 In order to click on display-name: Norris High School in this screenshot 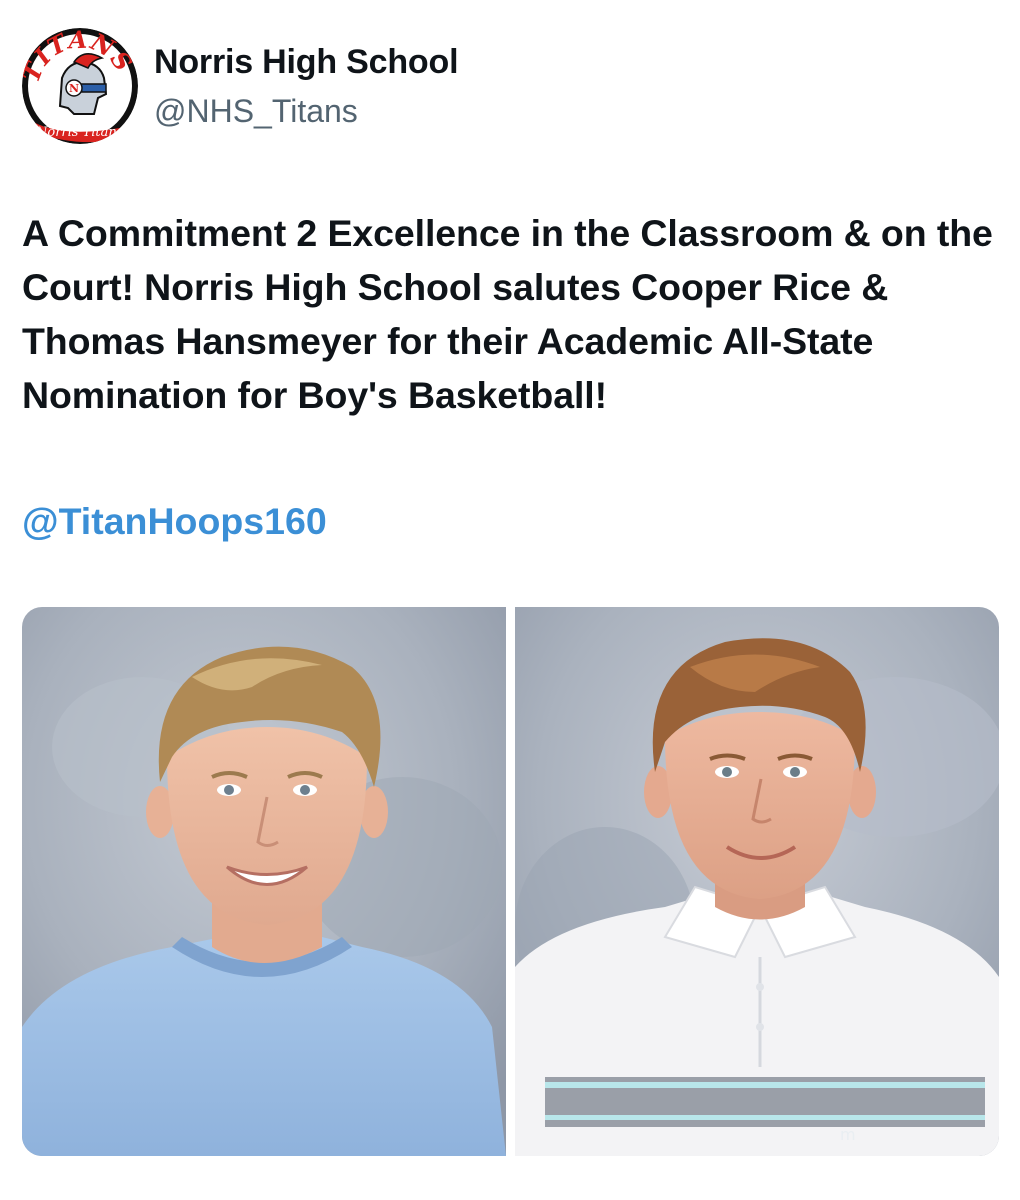, I will do `click(306, 62)`.